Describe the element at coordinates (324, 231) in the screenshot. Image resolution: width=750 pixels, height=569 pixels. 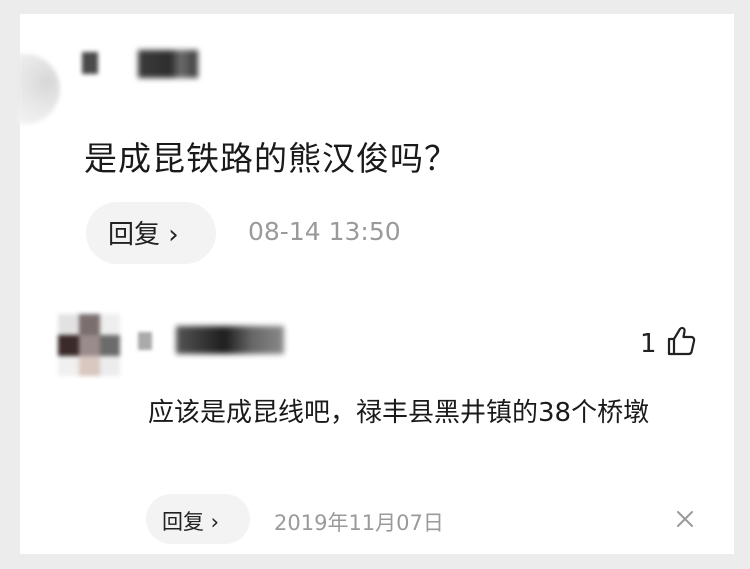
I see `comment-timestamp: 08-14 13:50` at that location.